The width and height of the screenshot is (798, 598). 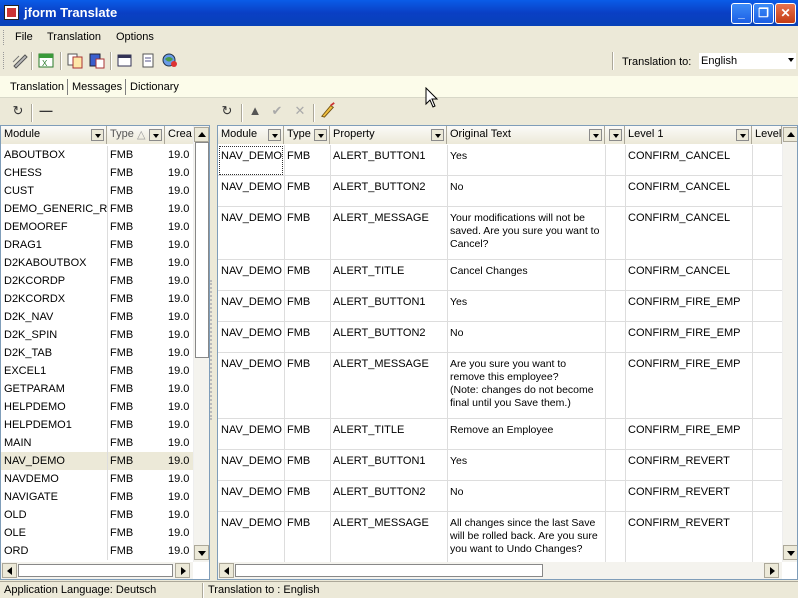 What do you see at coordinates (31, 497) in the screenshot?
I see `cell-module: NAVIGATE` at bounding box center [31, 497].